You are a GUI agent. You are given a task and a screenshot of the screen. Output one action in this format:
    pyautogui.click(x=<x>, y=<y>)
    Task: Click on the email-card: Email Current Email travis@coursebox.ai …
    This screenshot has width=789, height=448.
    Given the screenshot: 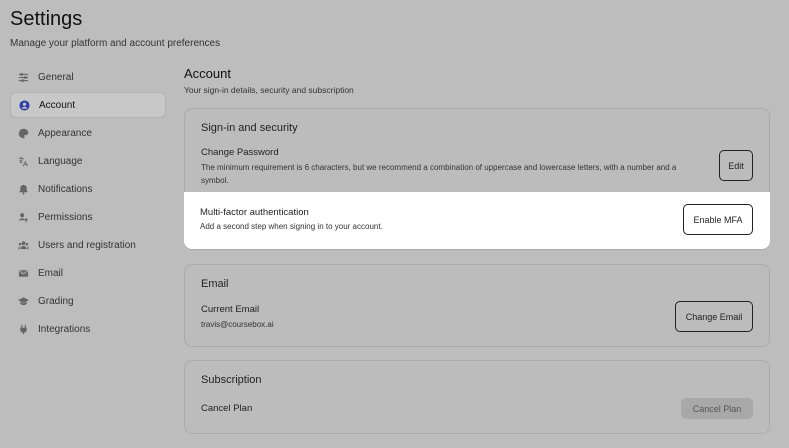 What is the action you would take?
    pyautogui.click(x=477, y=305)
    